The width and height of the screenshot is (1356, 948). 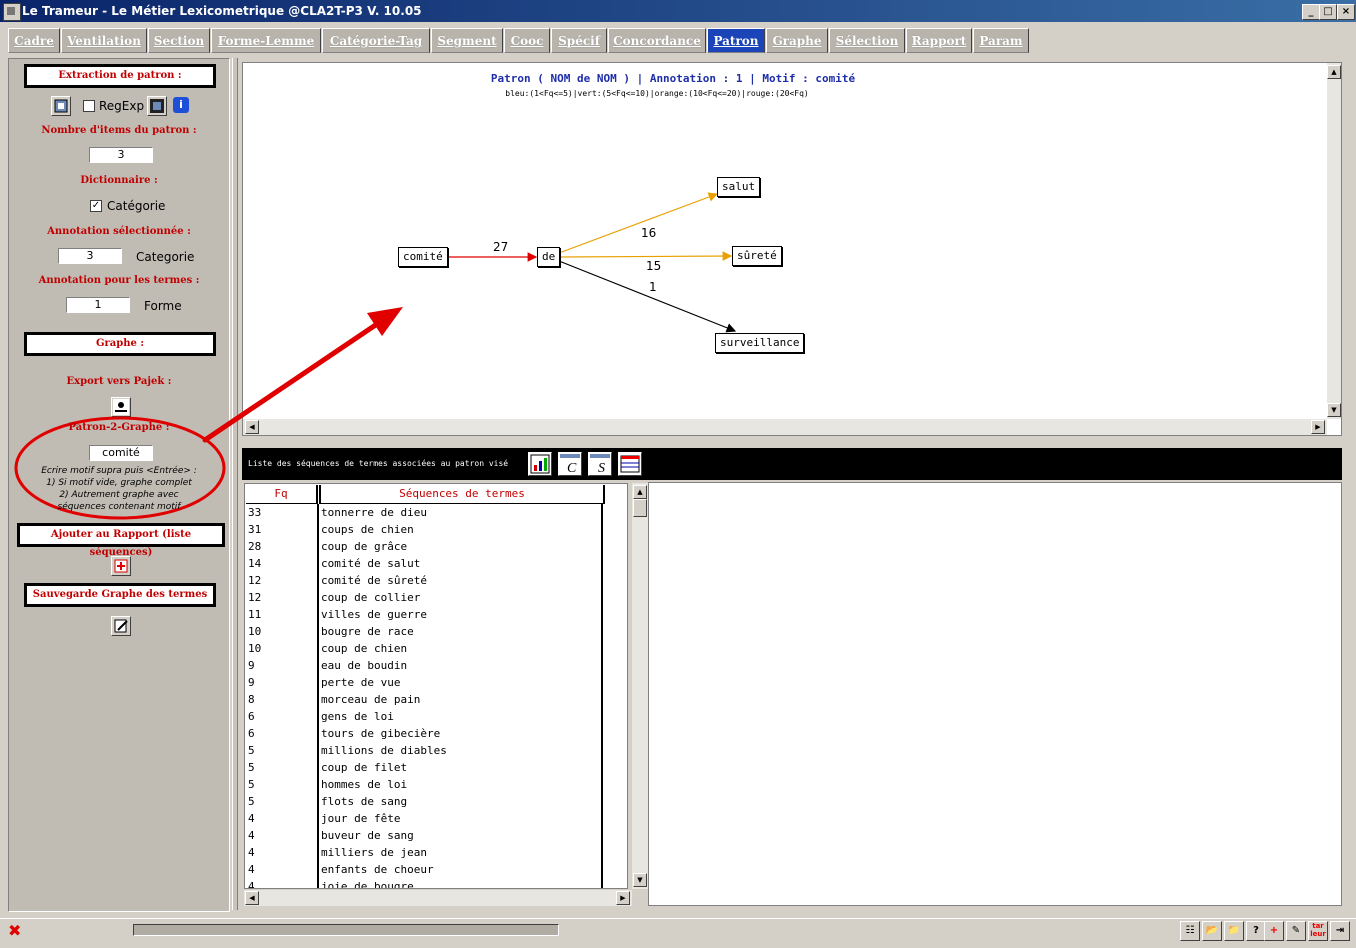 What do you see at coordinates (640, 508) in the screenshot?
I see `list-scroll-thumb` at bounding box center [640, 508].